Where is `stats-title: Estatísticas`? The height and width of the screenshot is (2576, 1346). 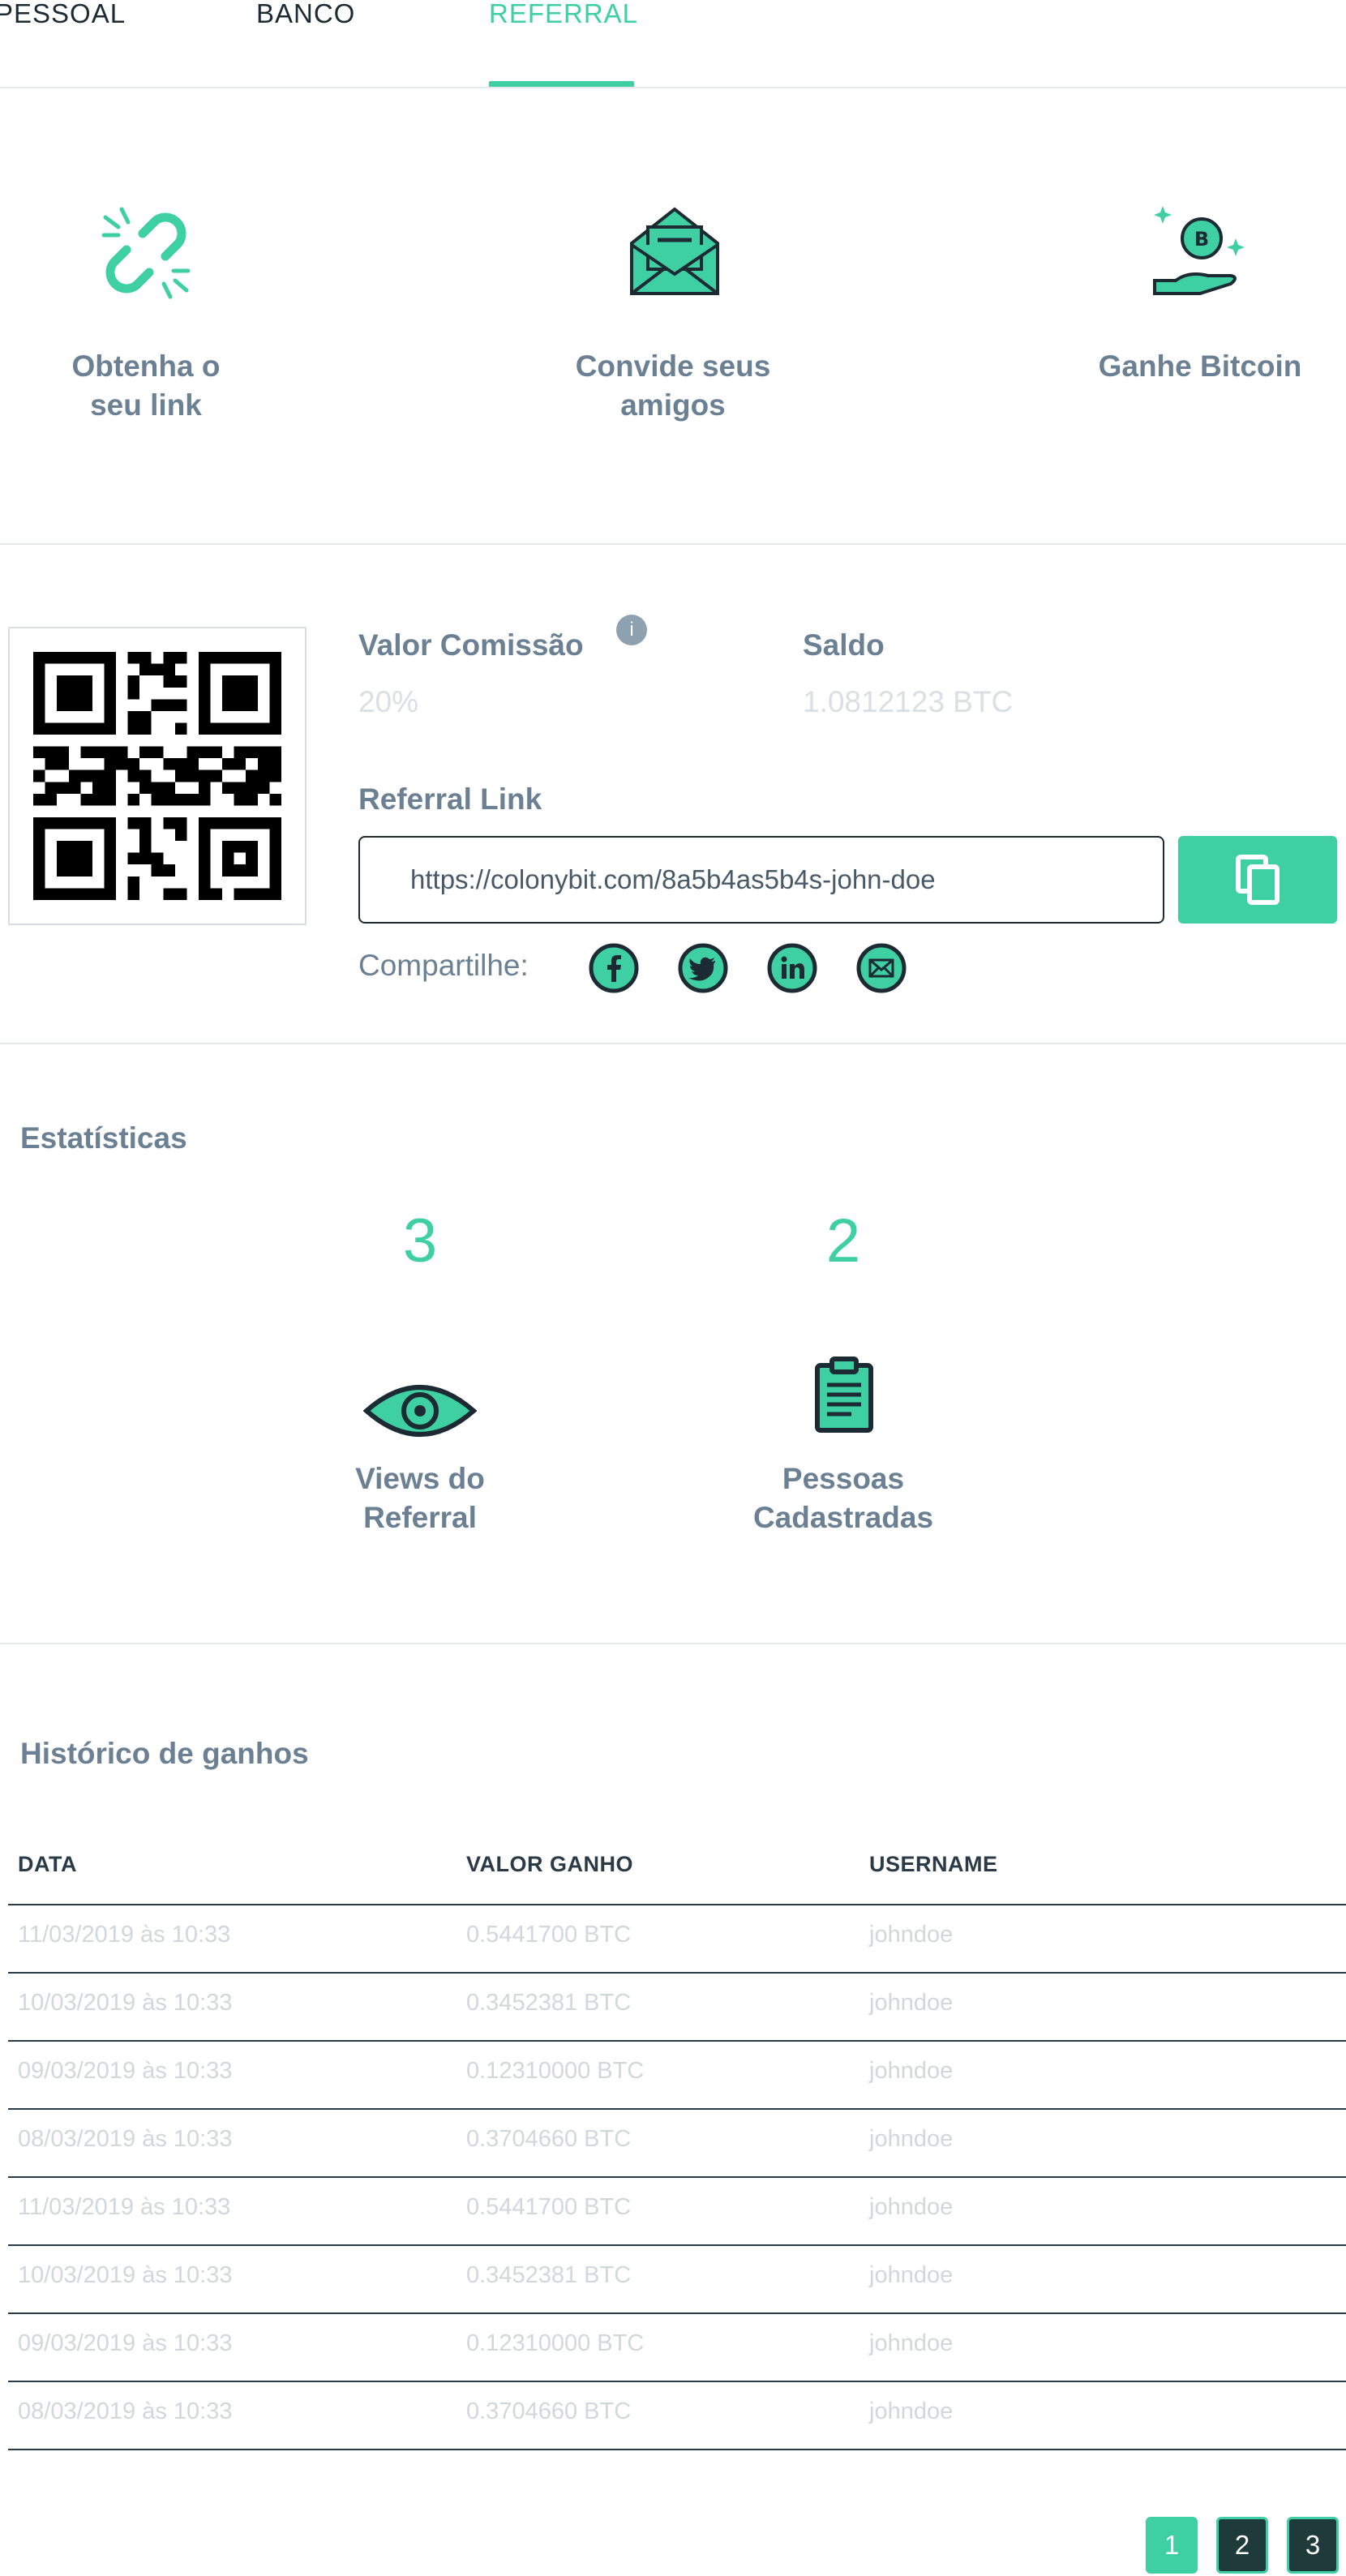 stats-title: Estatísticas is located at coordinates (104, 1138).